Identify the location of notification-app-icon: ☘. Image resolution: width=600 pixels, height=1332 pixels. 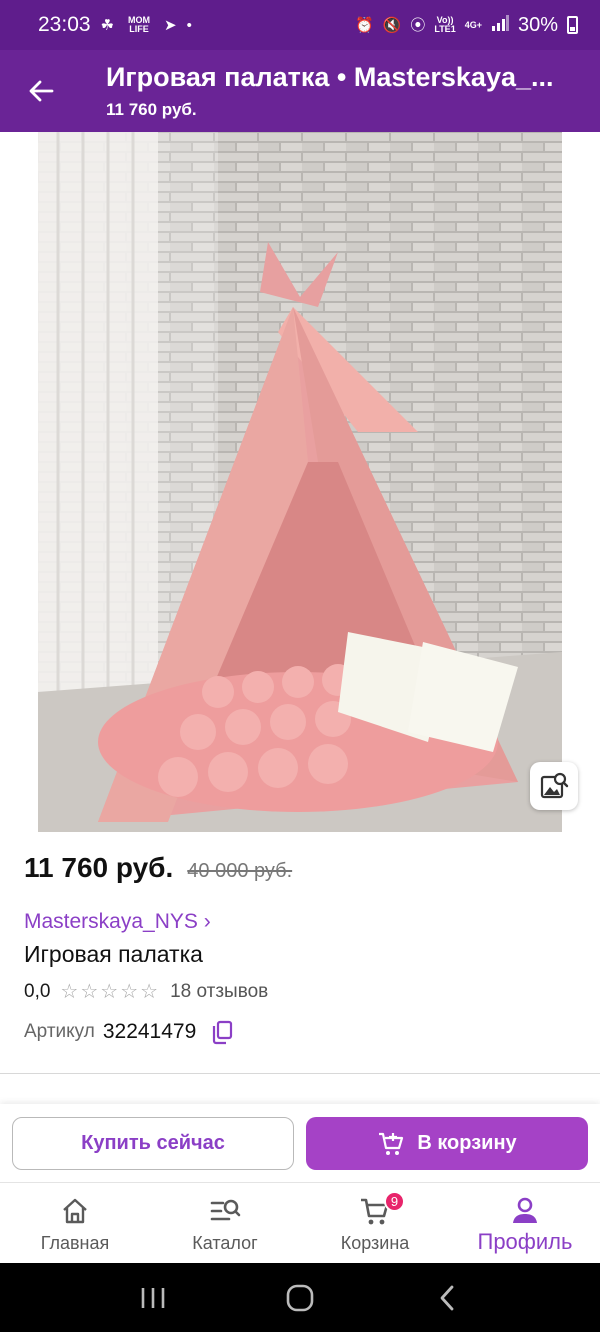
(107, 25).